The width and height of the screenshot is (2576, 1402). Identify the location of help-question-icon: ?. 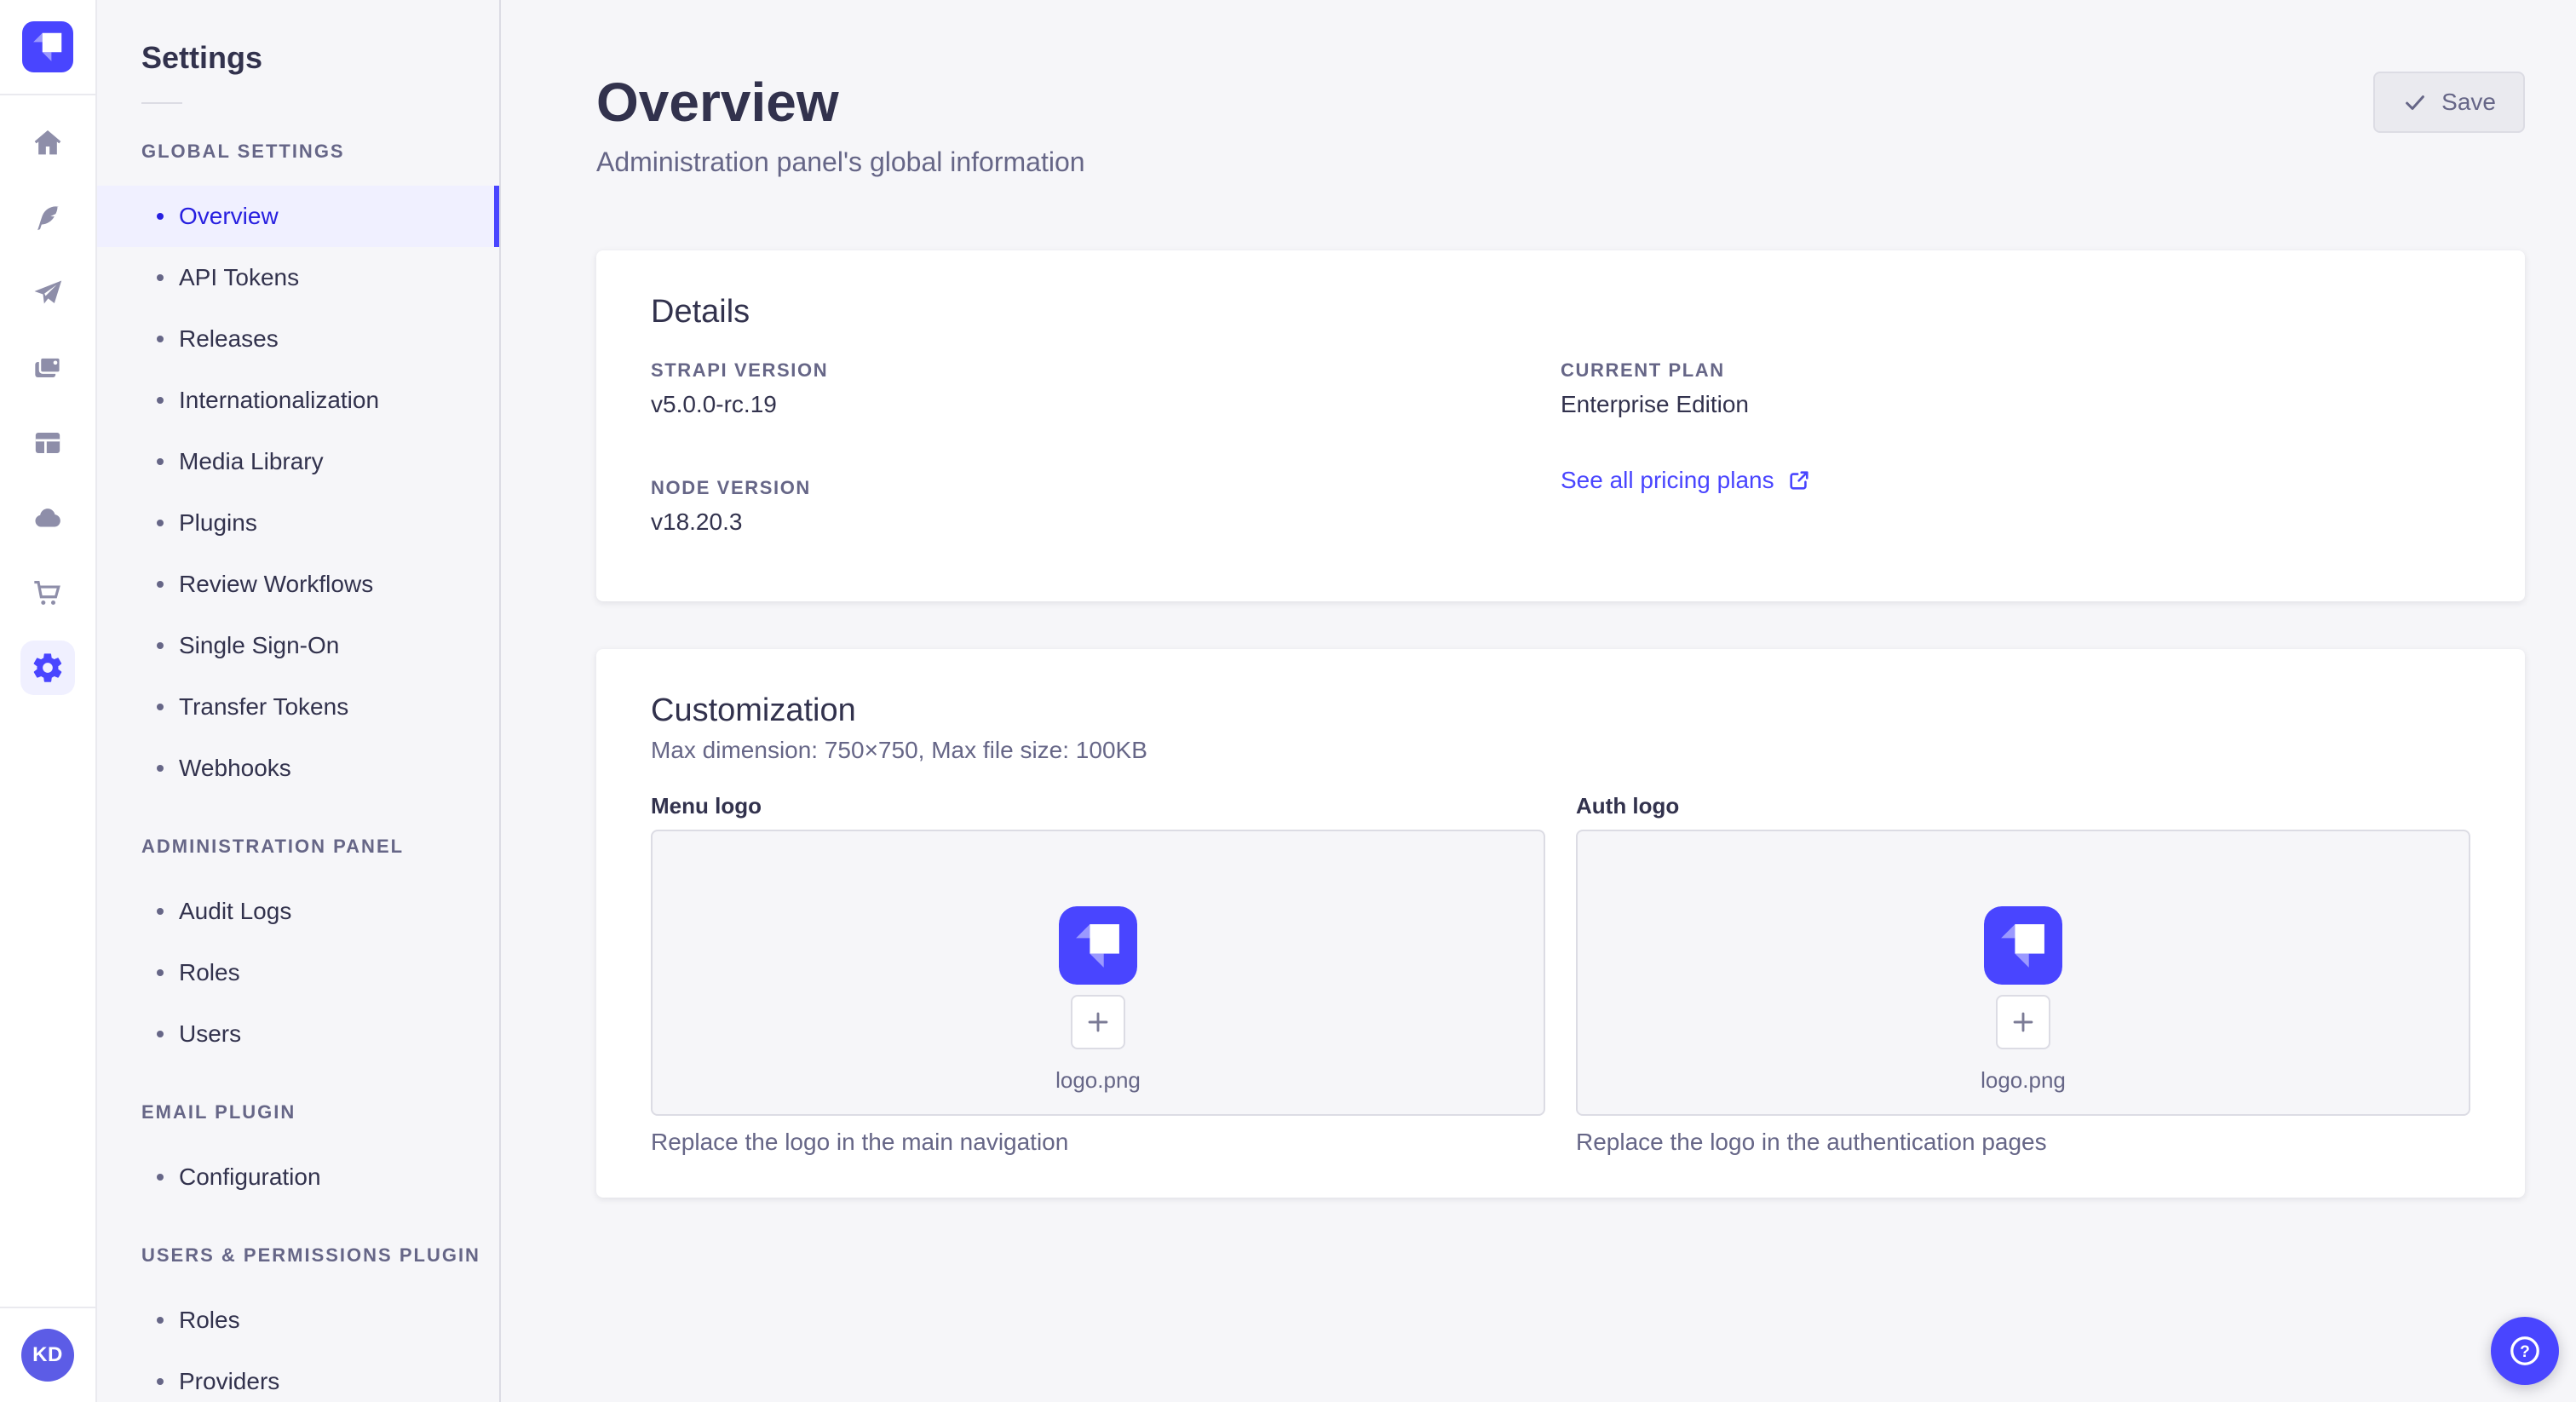
(2525, 1350).